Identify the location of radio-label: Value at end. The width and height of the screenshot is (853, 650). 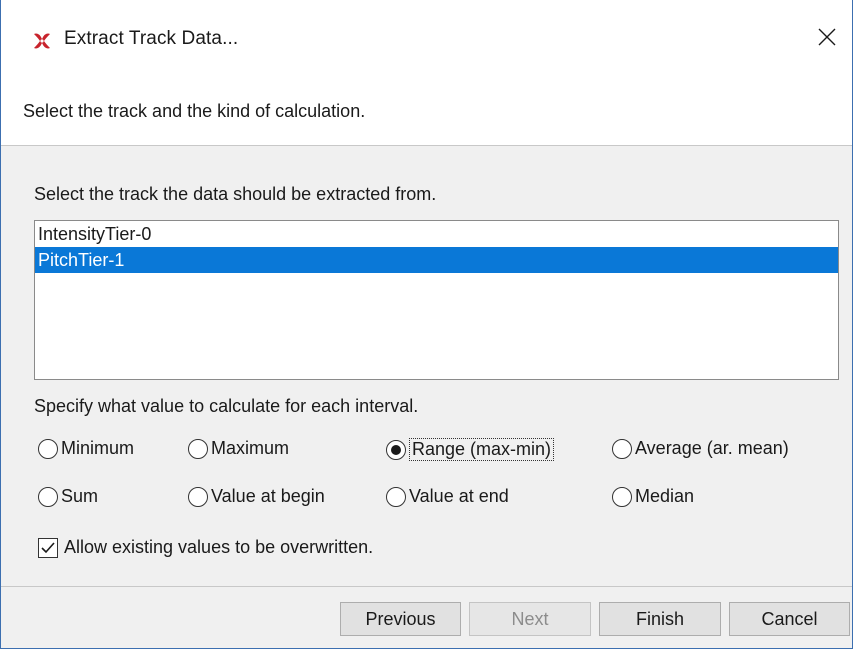
(459, 496).